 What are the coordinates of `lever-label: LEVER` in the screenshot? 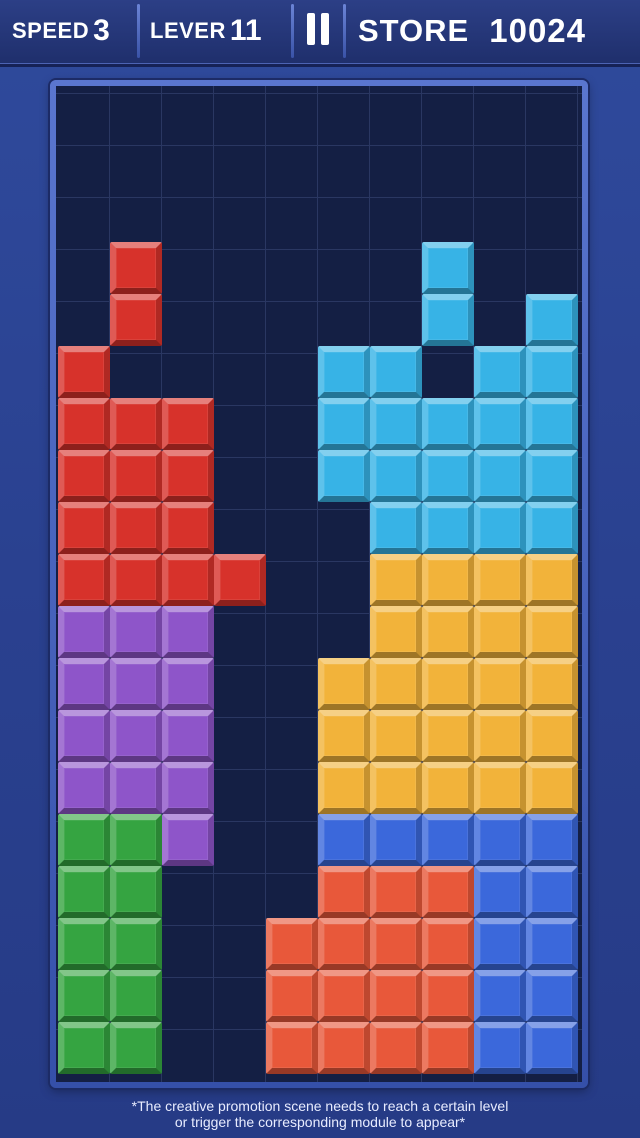 It's located at (188, 30).